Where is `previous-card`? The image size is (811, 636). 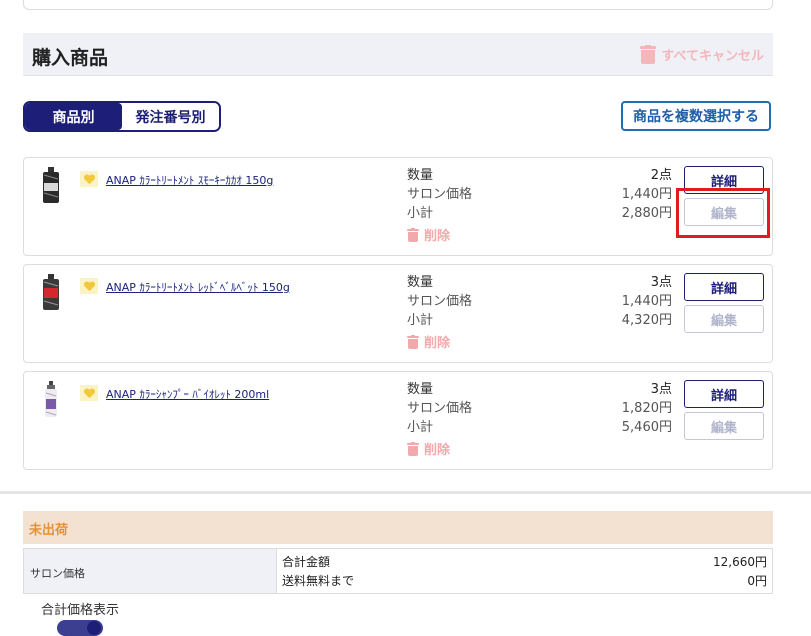
previous-card is located at coordinates (398, 5).